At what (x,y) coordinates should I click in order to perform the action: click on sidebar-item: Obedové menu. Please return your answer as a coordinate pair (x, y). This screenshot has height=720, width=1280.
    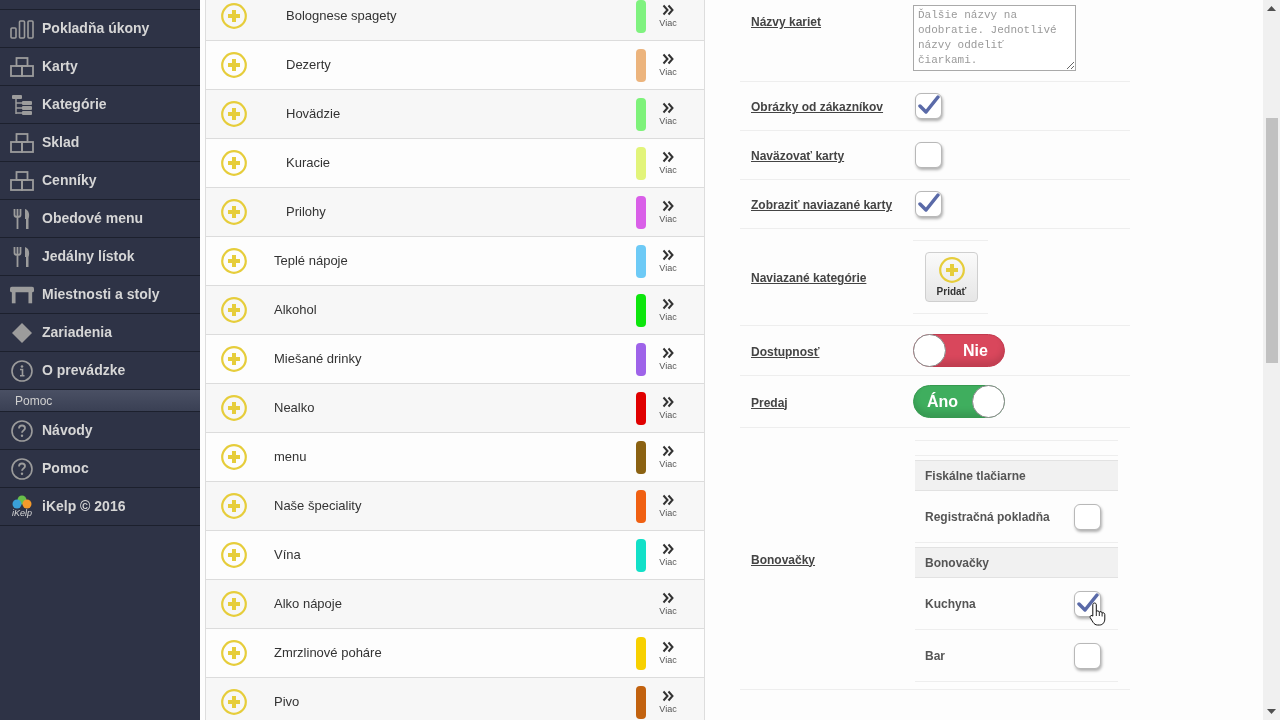
    Looking at the image, I should click on (100, 219).